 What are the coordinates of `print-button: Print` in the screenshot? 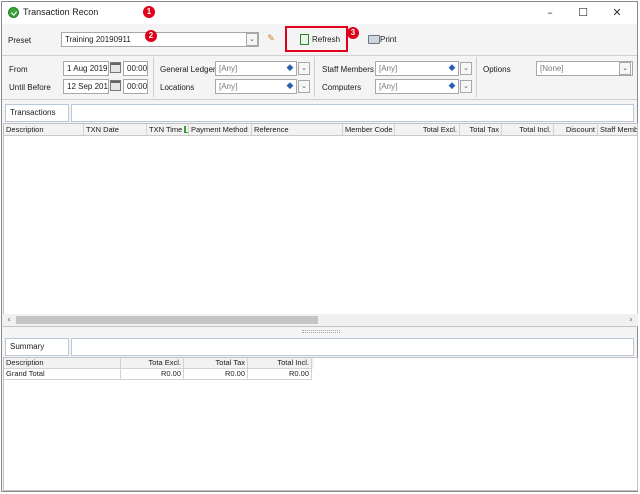 It's located at (383, 39).